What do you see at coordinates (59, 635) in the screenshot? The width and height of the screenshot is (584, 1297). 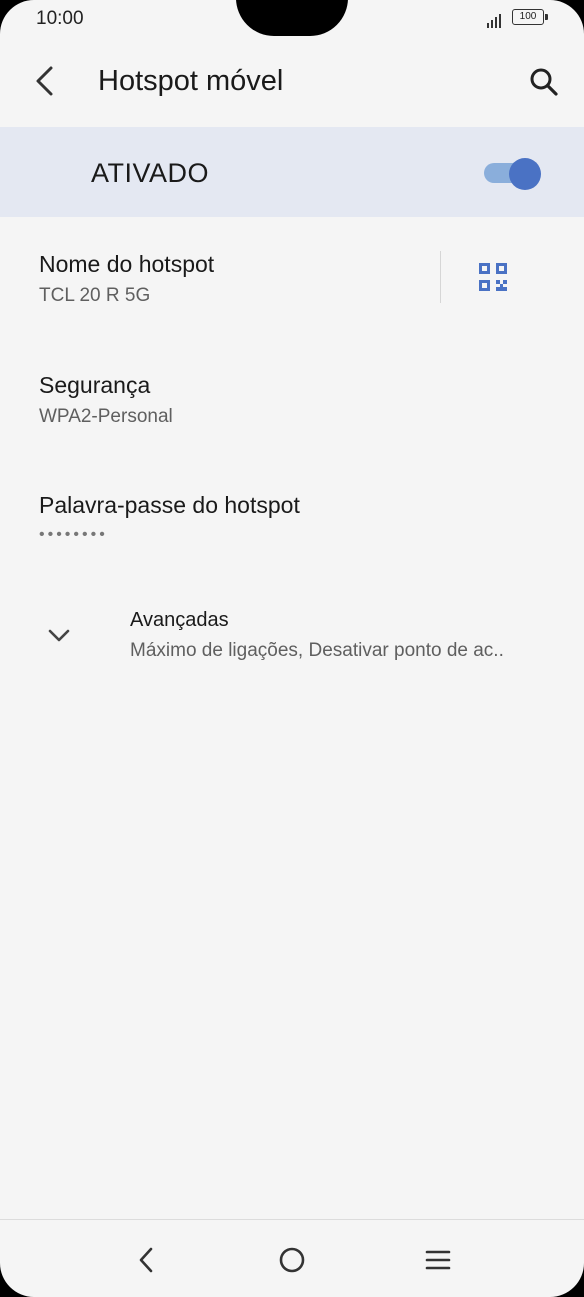 I see `chevron-down-icon` at bounding box center [59, 635].